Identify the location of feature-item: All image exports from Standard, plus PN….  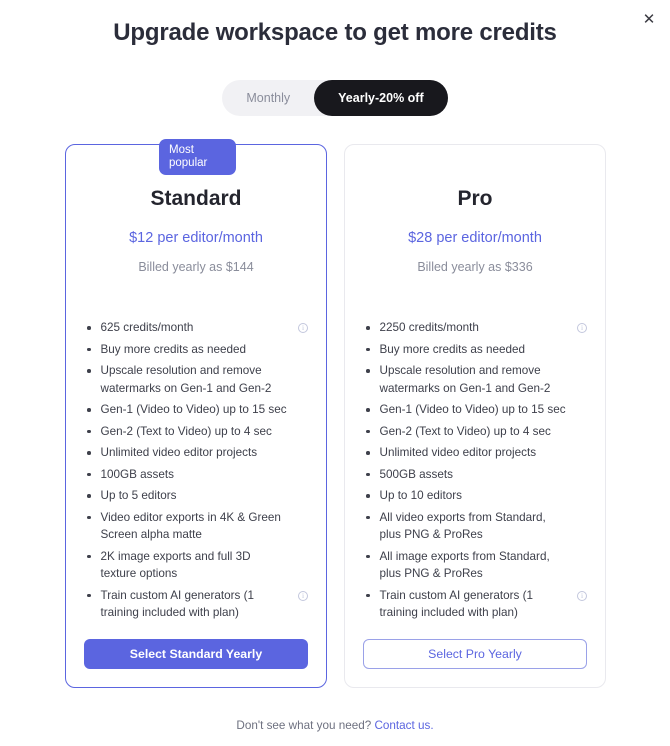
(475, 565).